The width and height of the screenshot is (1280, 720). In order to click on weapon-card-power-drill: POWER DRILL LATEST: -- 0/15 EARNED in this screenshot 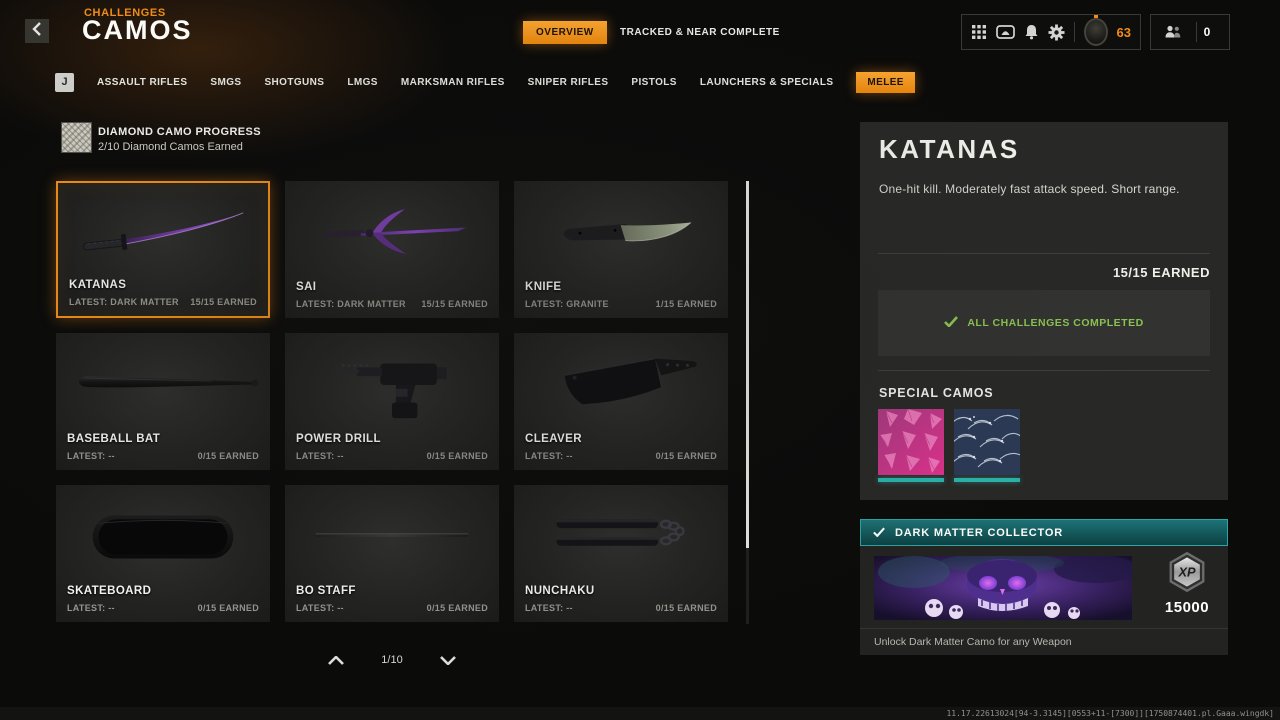, I will do `click(392, 401)`.